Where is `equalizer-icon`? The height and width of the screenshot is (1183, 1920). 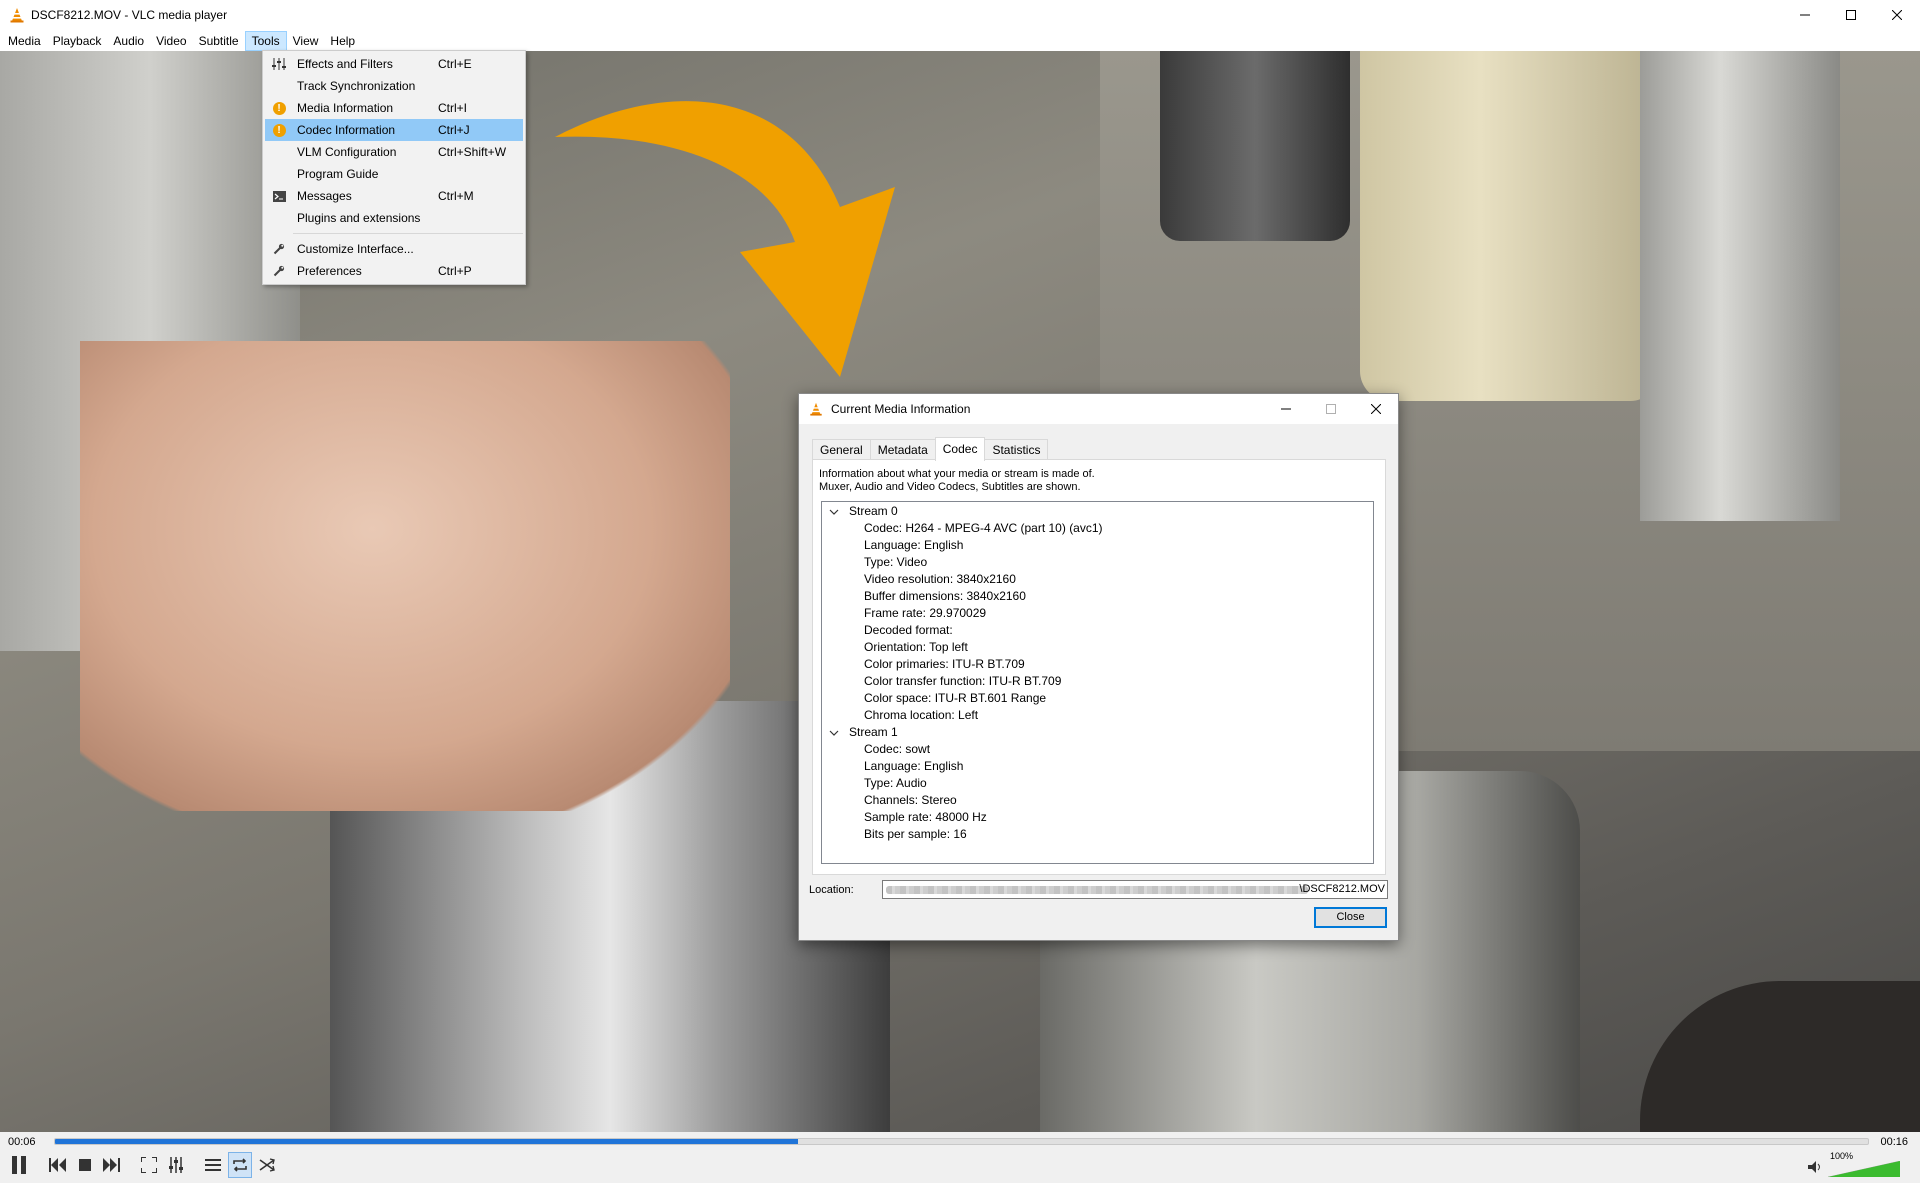 equalizer-icon is located at coordinates (176, 1165).